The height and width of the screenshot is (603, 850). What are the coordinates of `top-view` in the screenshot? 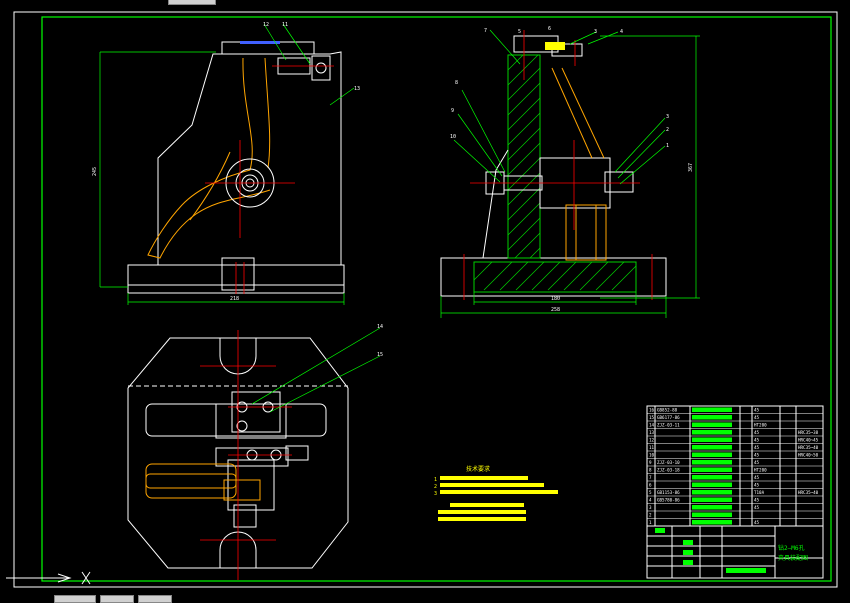 It's located at (254, 453).